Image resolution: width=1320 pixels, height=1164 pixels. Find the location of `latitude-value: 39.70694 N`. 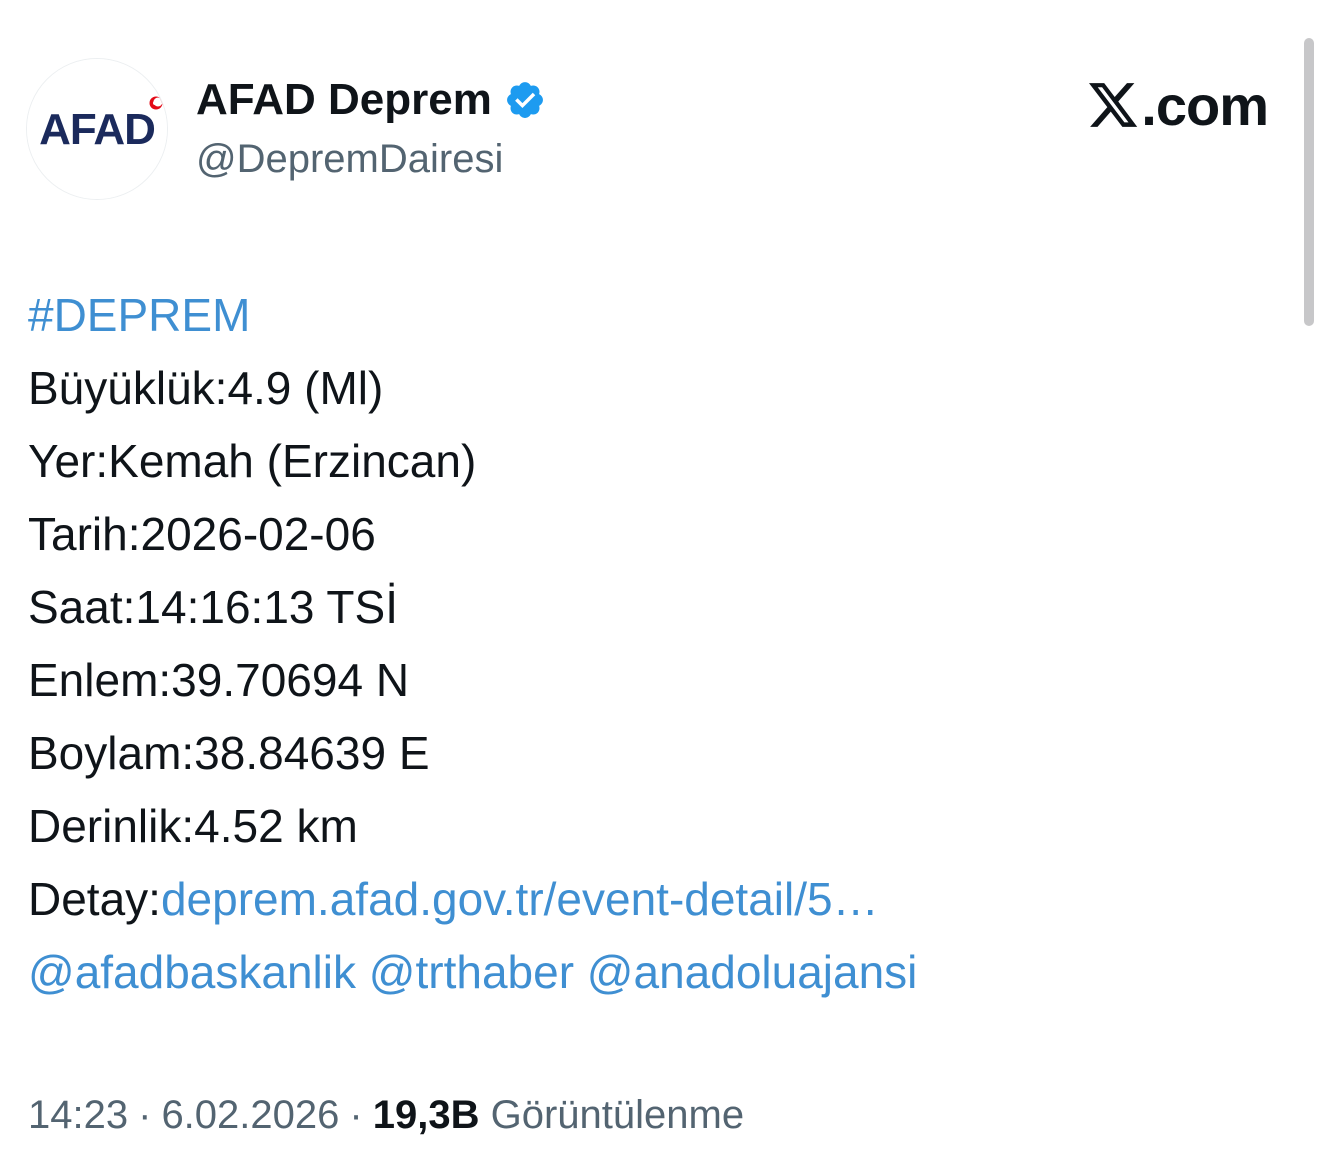

latitude-value: 39.70694 N is located at coordinates (290, 680).